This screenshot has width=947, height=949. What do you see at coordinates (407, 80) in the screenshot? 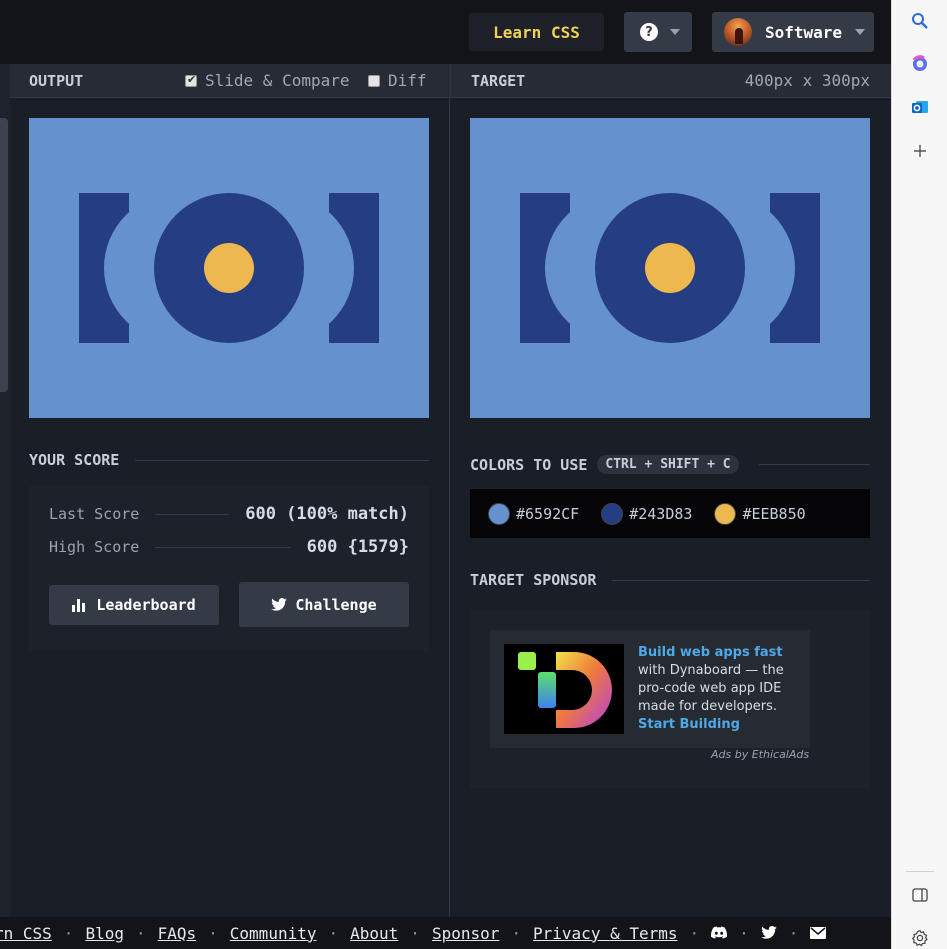
I see `diff-label: Diff` at bounding box center [407, 80].